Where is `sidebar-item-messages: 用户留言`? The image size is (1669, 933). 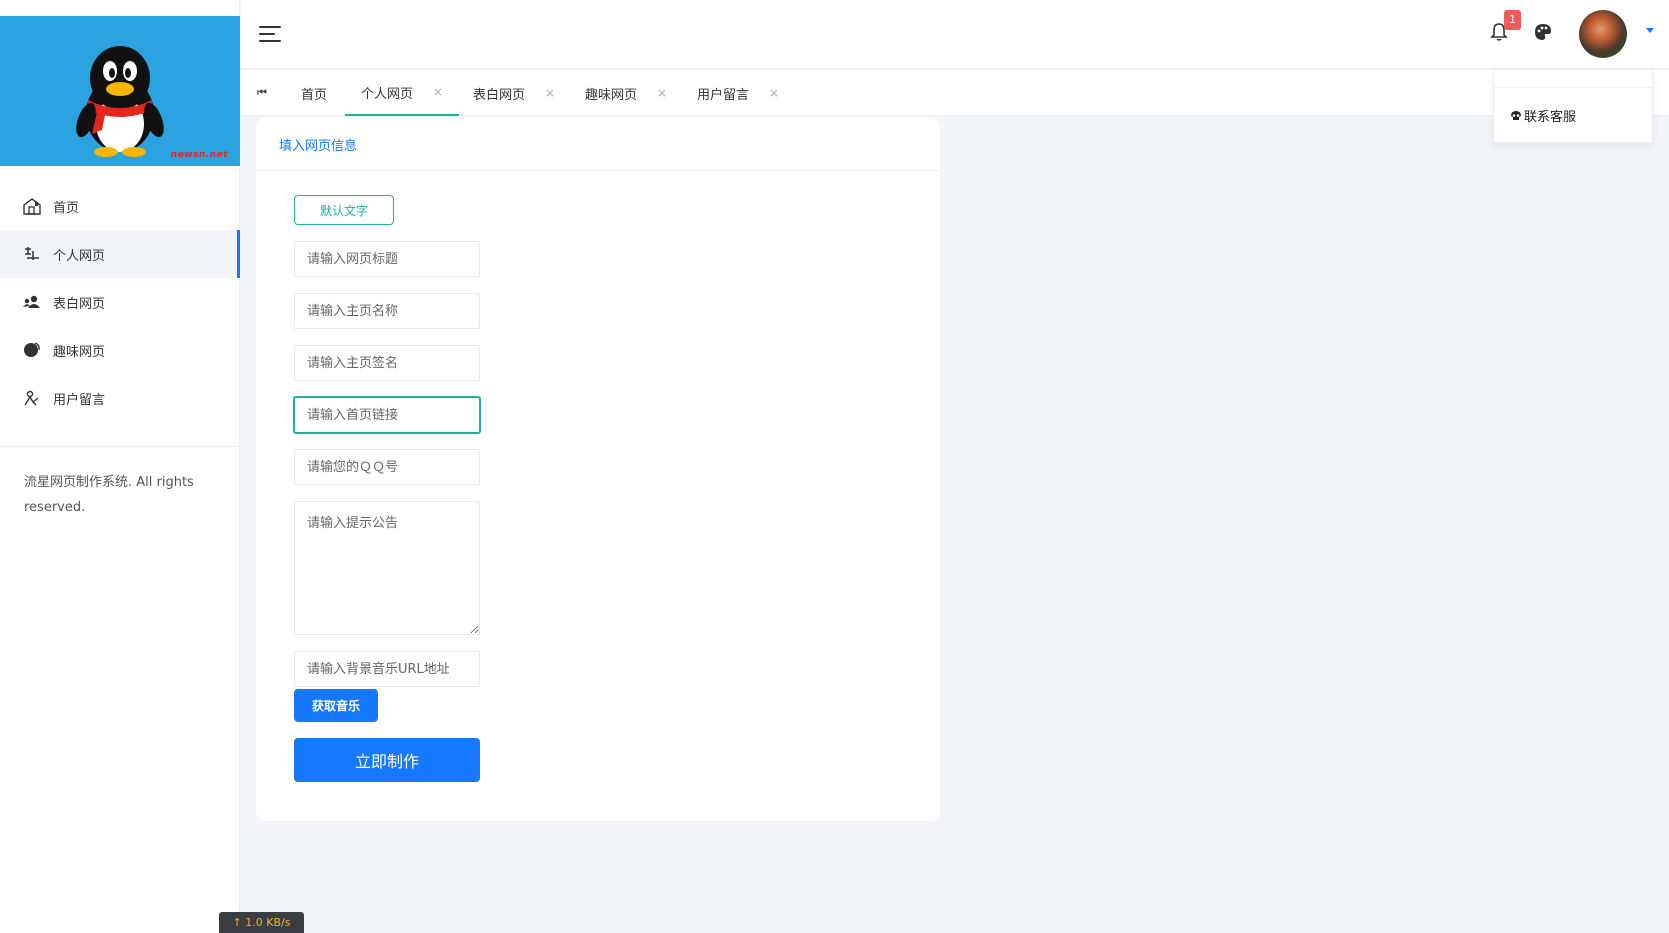
sidebar-item-messages: 用户留言 is located at coordinates (120, 398).